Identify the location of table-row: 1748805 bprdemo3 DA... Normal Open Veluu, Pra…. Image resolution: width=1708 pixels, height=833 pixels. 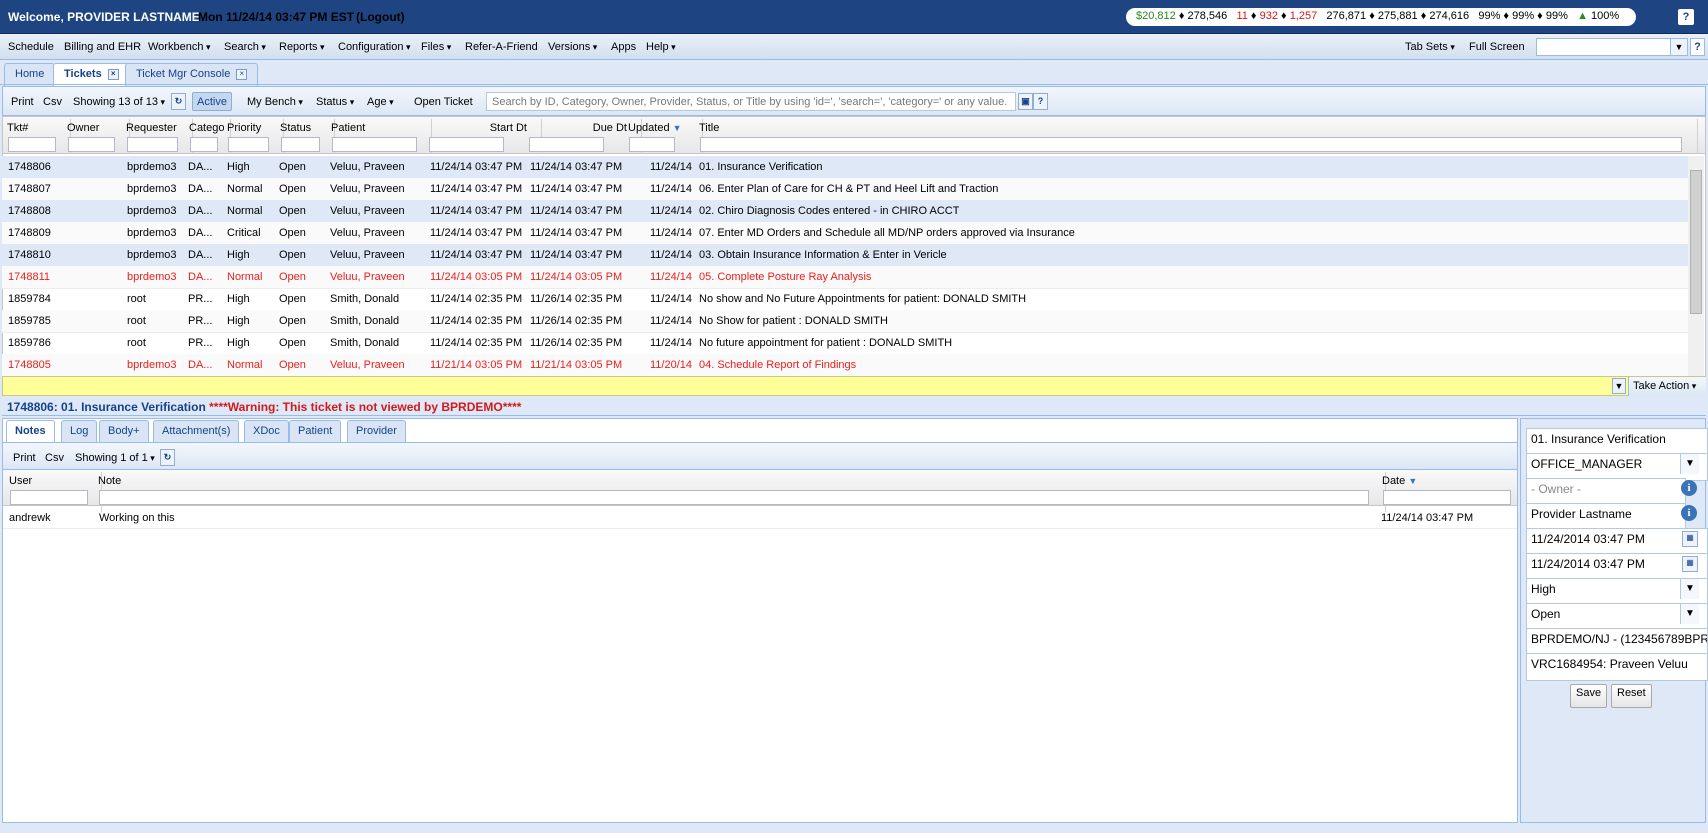
(845, 365).